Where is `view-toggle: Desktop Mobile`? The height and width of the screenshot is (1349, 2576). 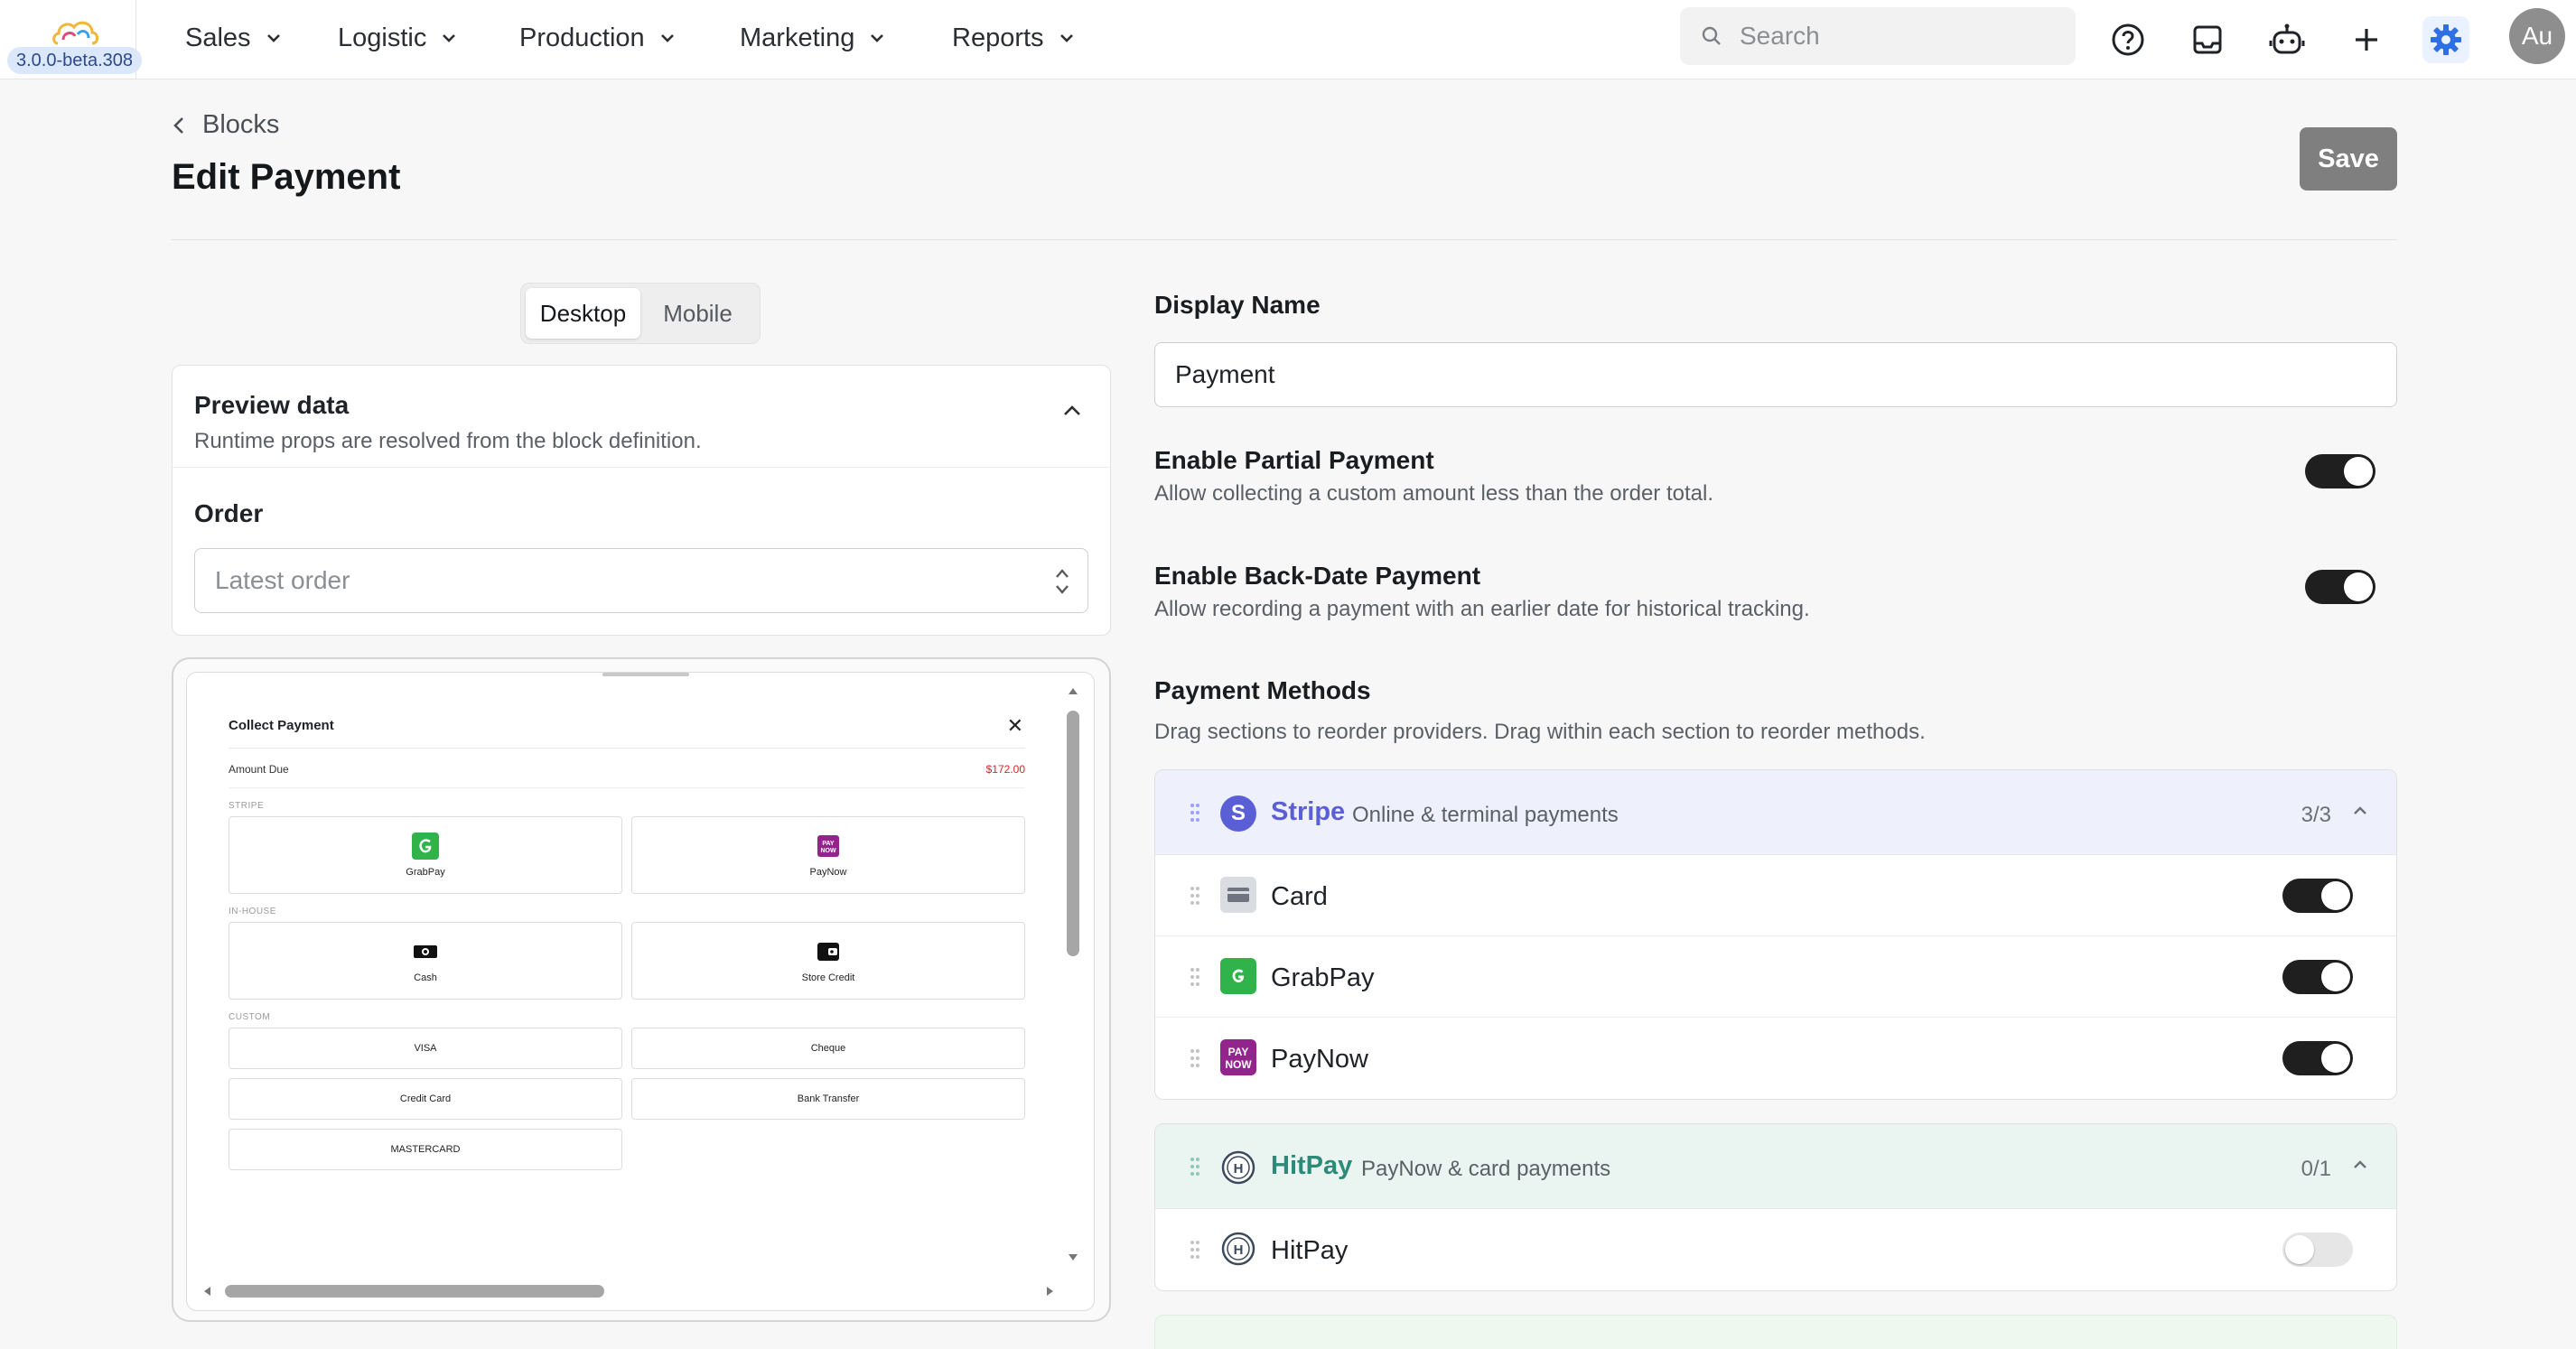 view-toggle: Desktop Mobile is located at coordinates (640, 313).